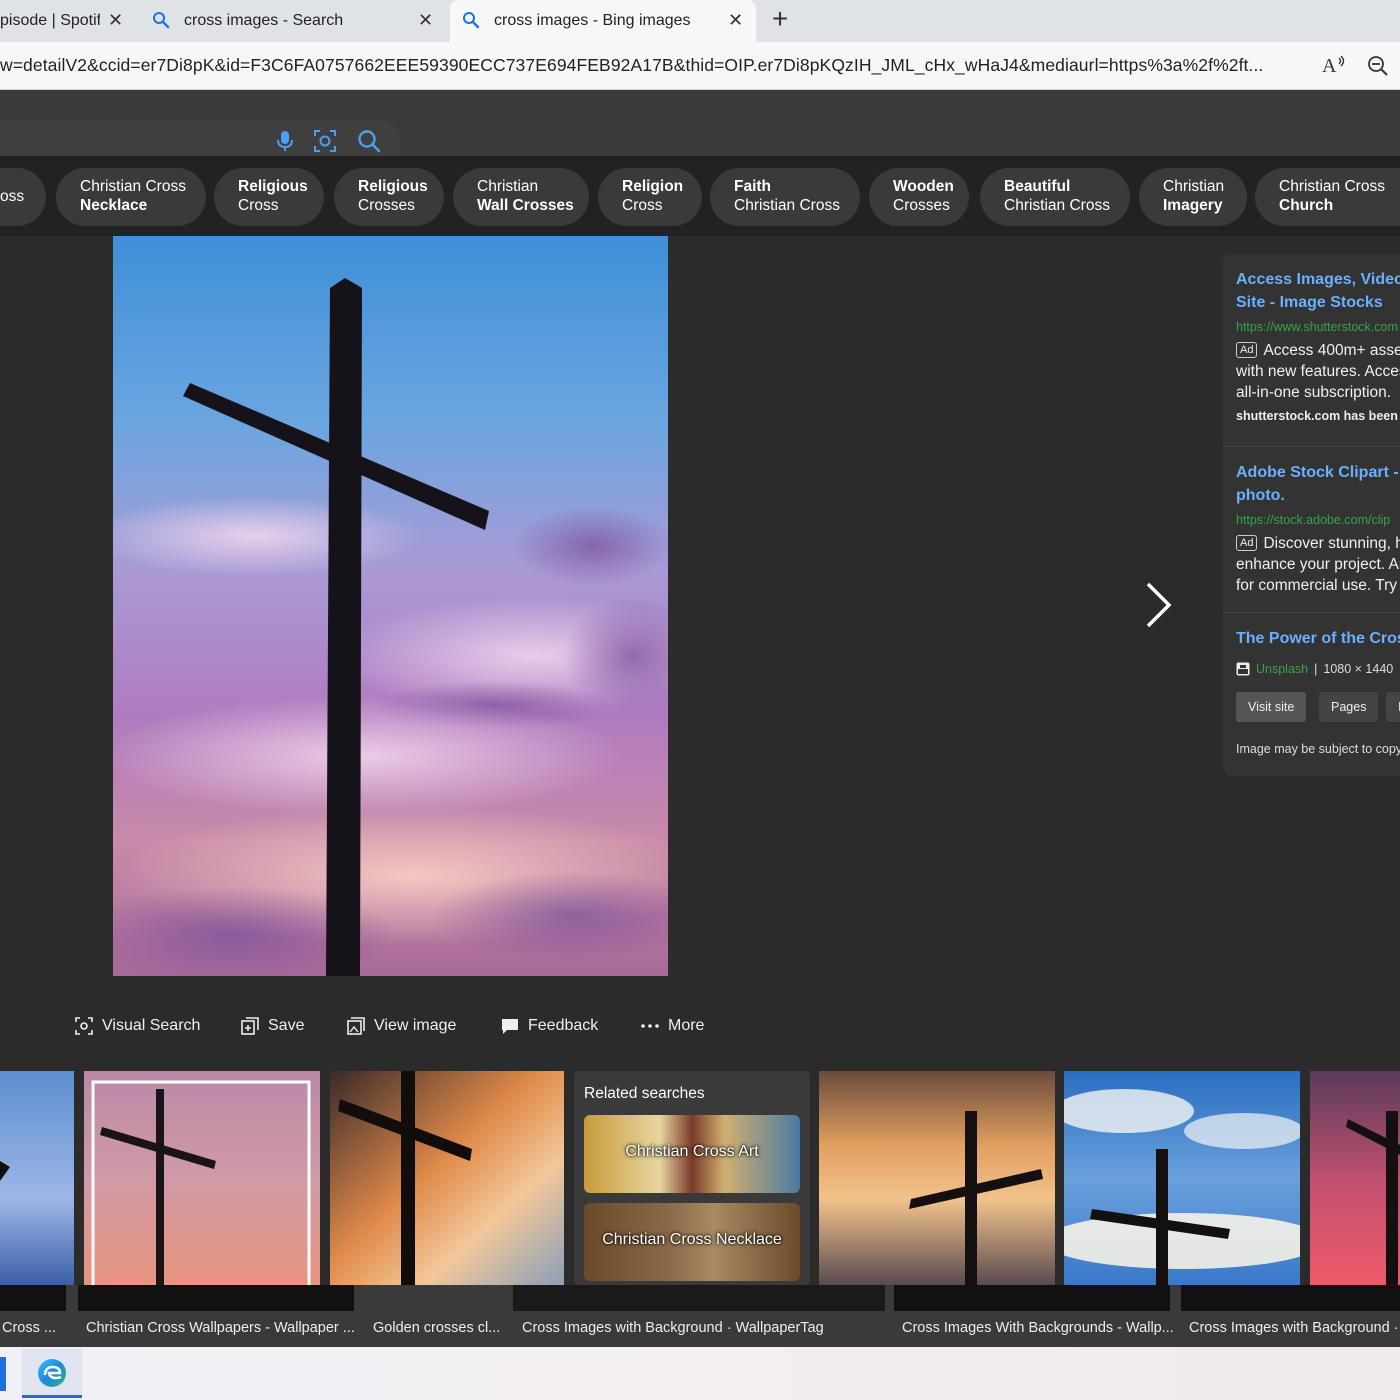 The image size is (1400, 1400). I want to click on chip-religion-cross: Religion Cross, so click(650, 197).